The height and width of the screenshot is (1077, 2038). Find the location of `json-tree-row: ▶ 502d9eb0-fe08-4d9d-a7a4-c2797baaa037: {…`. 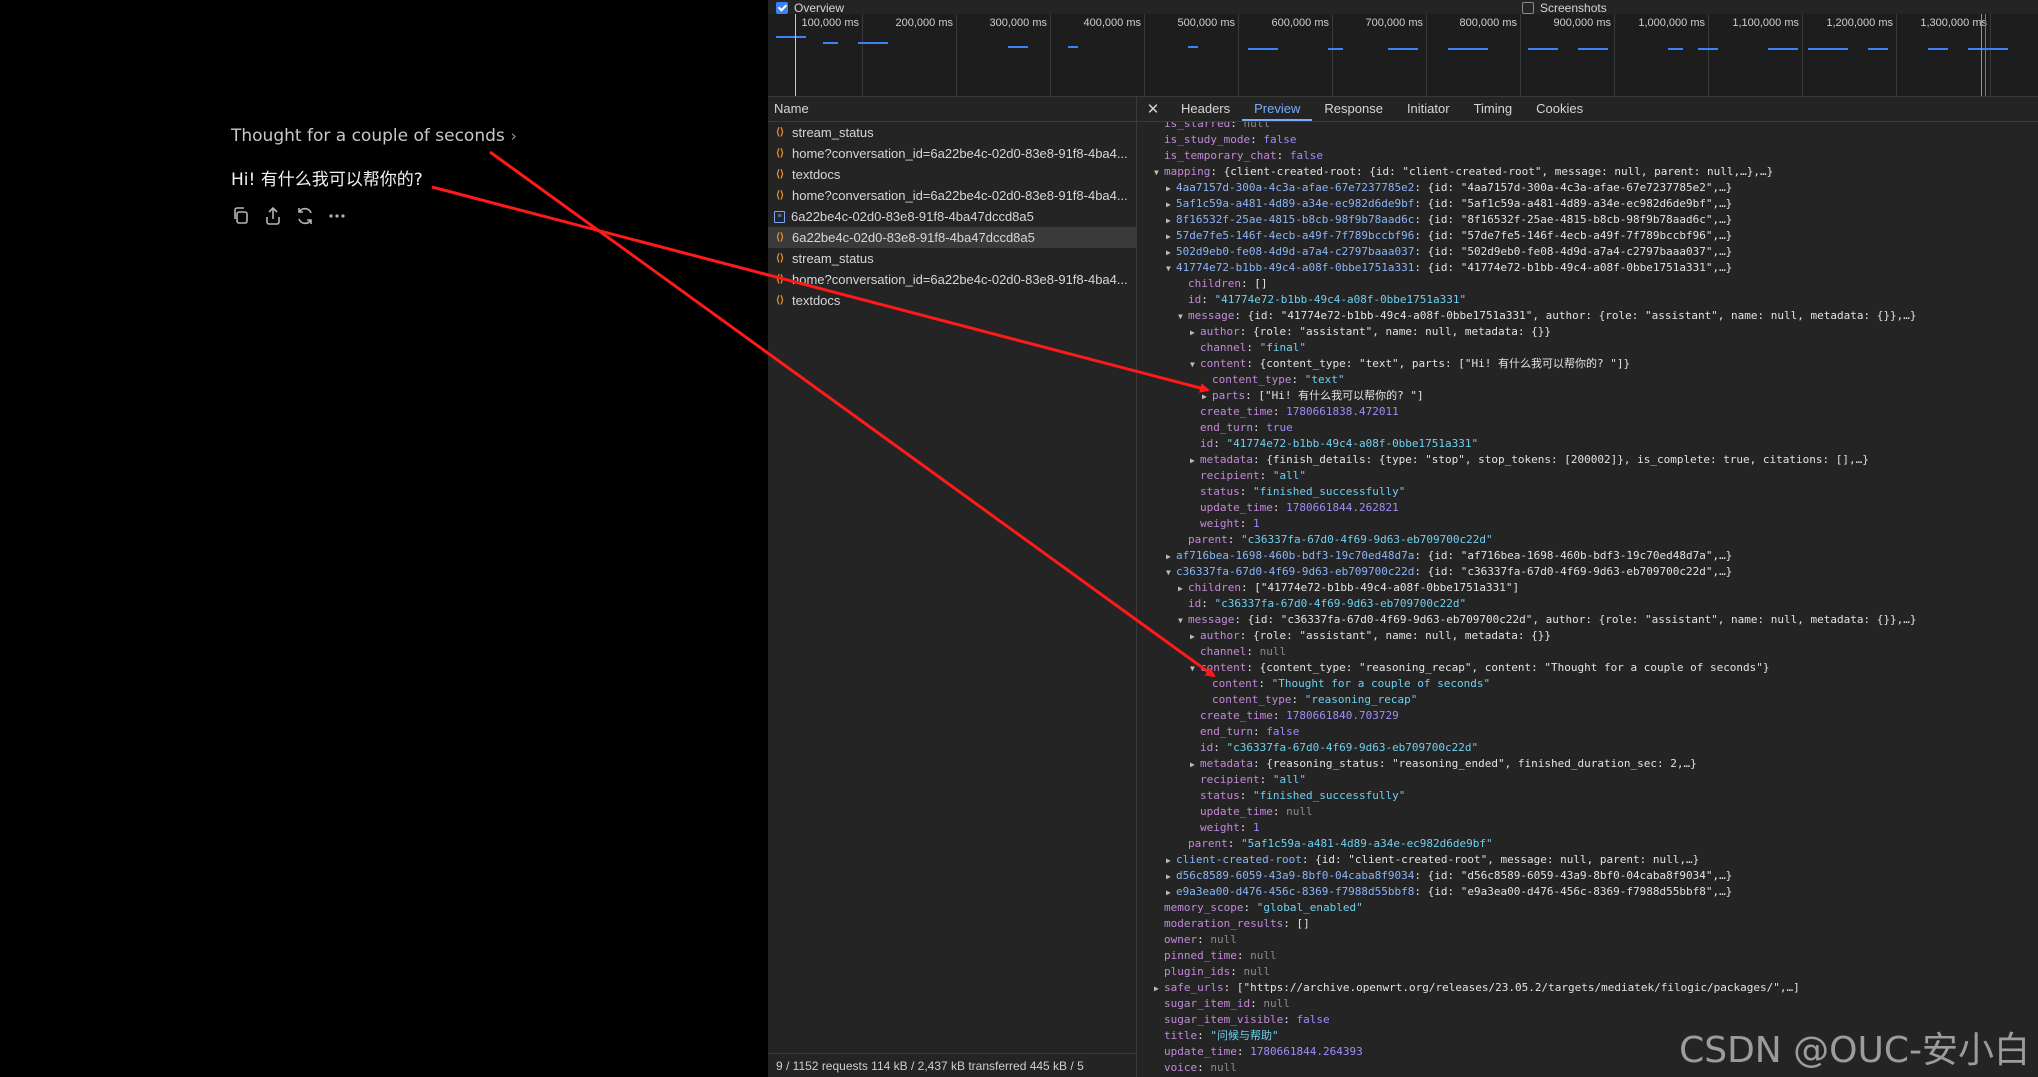

json-tree-row: ▶ 502d9eb0-fe08-4d9d-a7a4-c2797baaa037: {… is located at coordinates (1449, 252).